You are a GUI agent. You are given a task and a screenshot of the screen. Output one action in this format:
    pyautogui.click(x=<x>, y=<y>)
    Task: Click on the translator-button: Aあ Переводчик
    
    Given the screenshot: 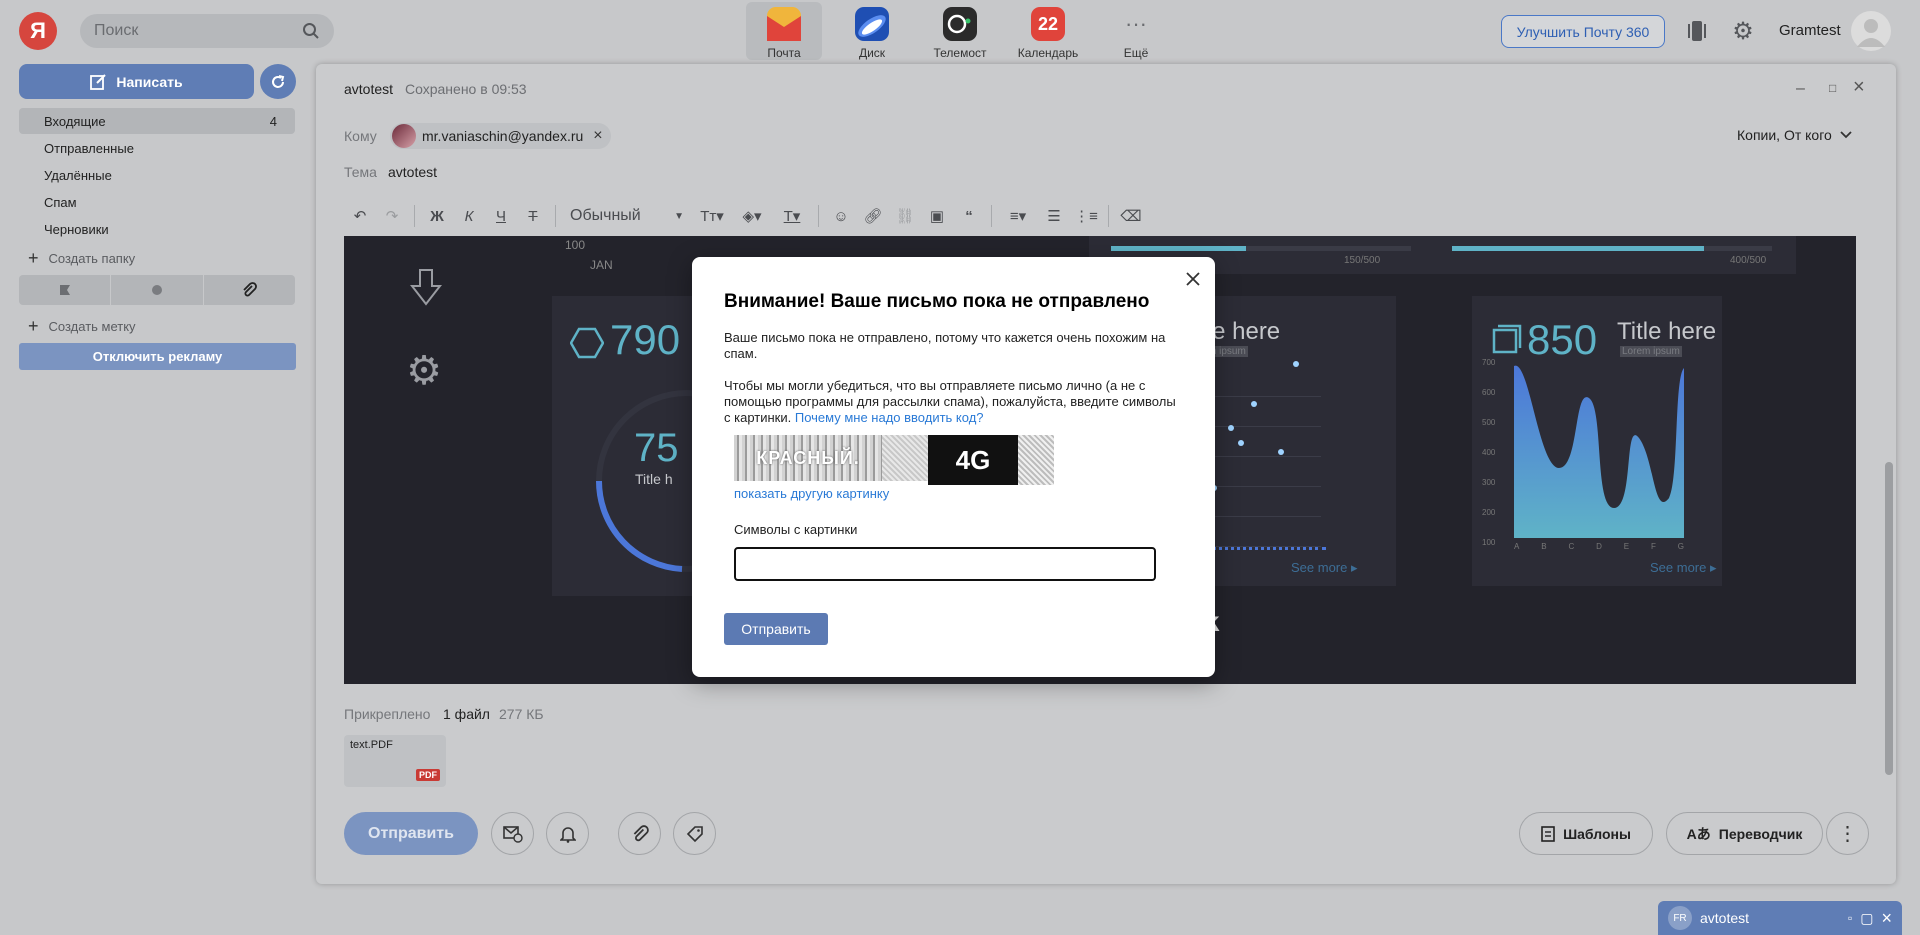 What is the action you would take?
    pyautogui.click(x=1744, y=833)
    